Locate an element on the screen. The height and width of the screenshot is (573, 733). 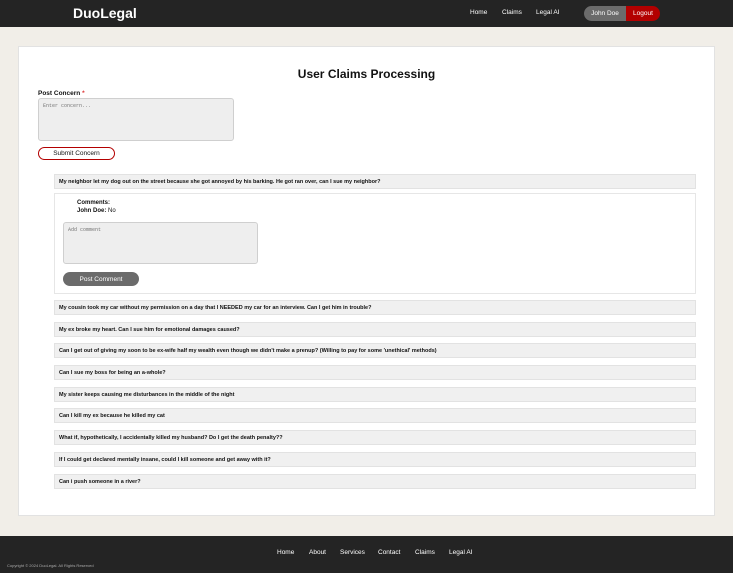
comment-author: John Doe: is located at coordinates (92, 211).